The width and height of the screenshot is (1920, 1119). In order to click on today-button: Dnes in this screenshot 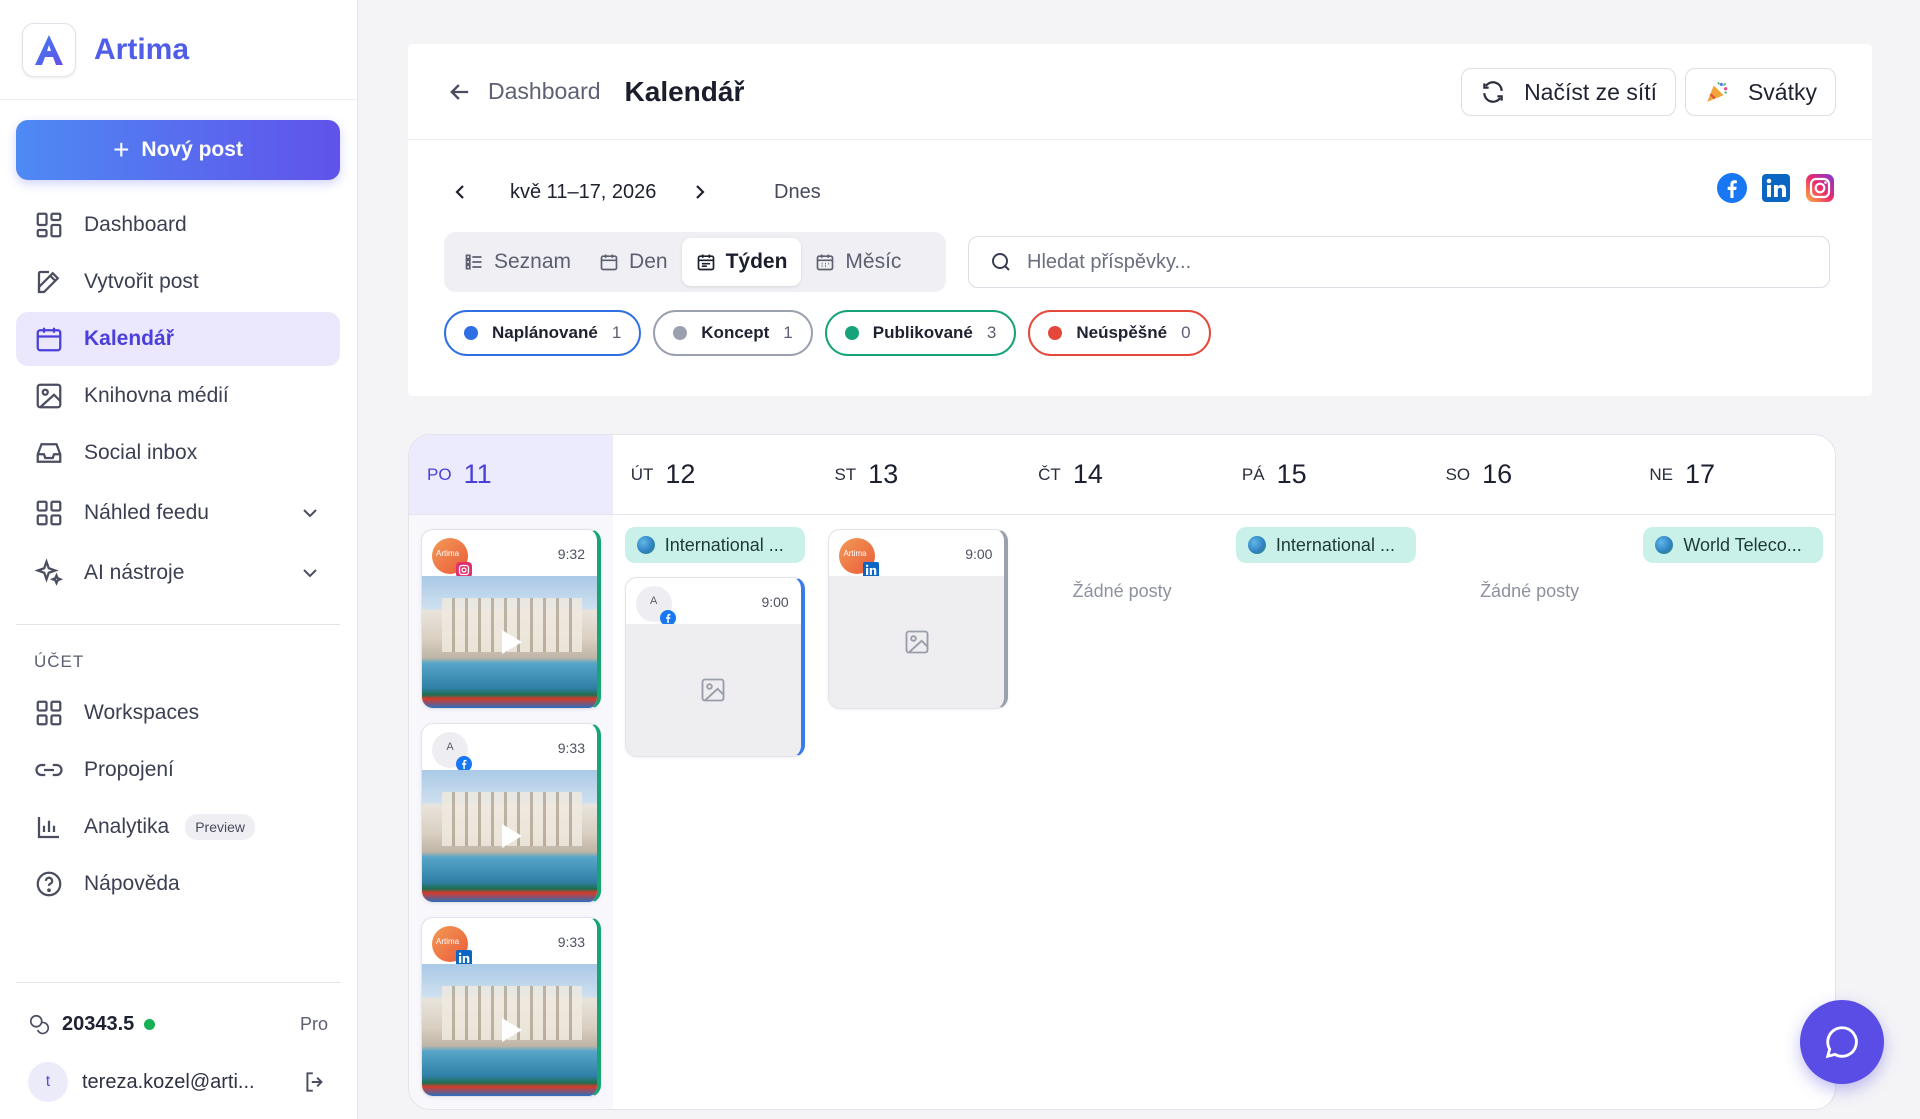, I will do `click(797, 192)`.